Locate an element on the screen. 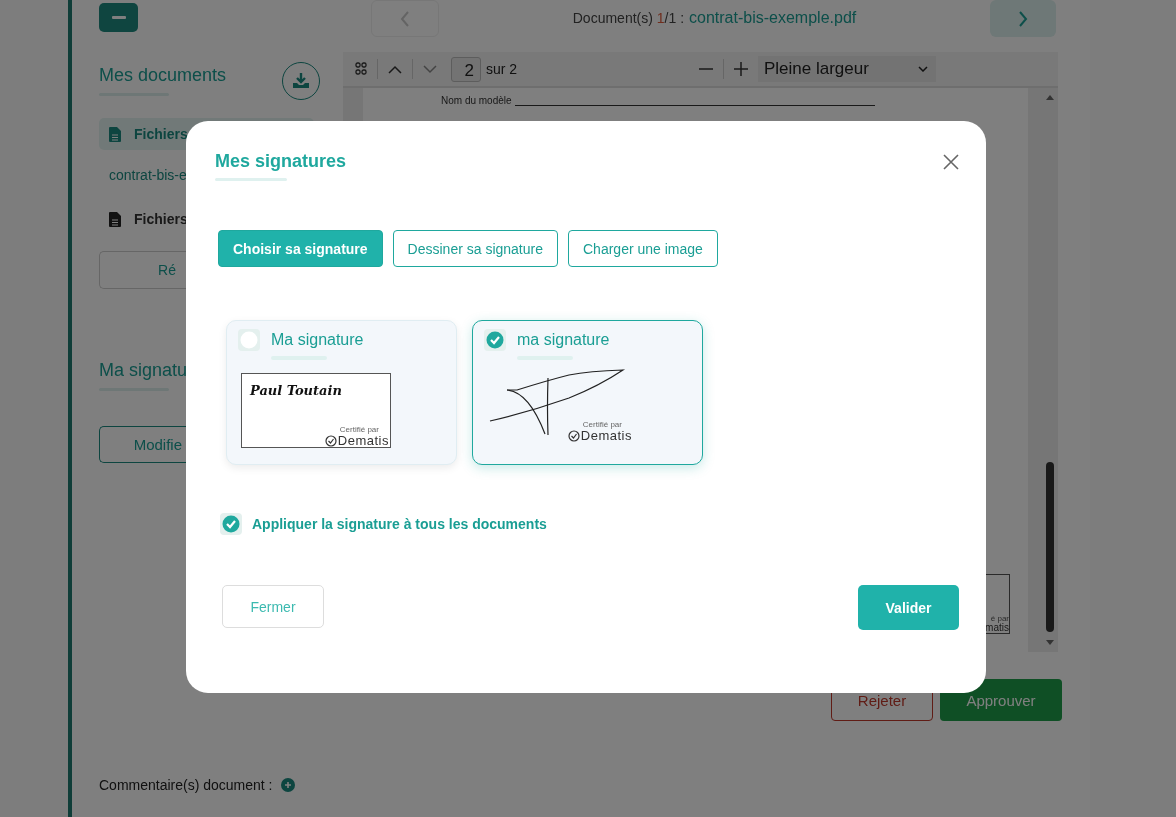 This screenshot has width=1176, height=817. signature-title: ma signature is located at coordinates (563, 339).